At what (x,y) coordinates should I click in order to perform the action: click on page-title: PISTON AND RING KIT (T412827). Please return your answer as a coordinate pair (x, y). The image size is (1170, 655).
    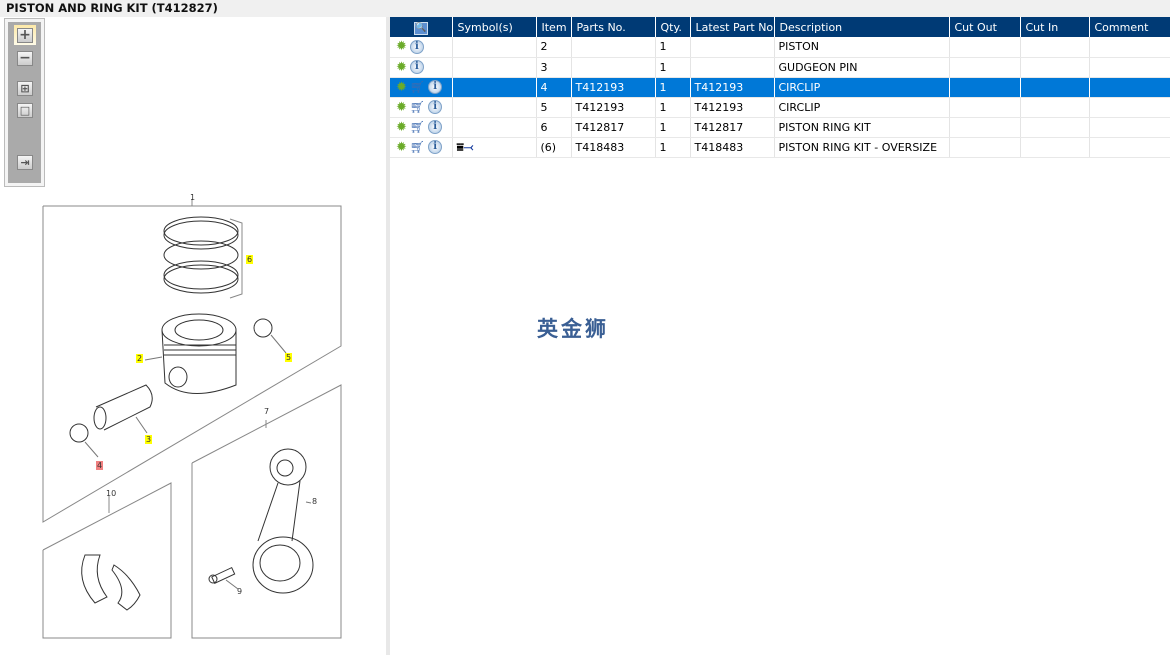
    Looking at the image, I should click on (112, 8).